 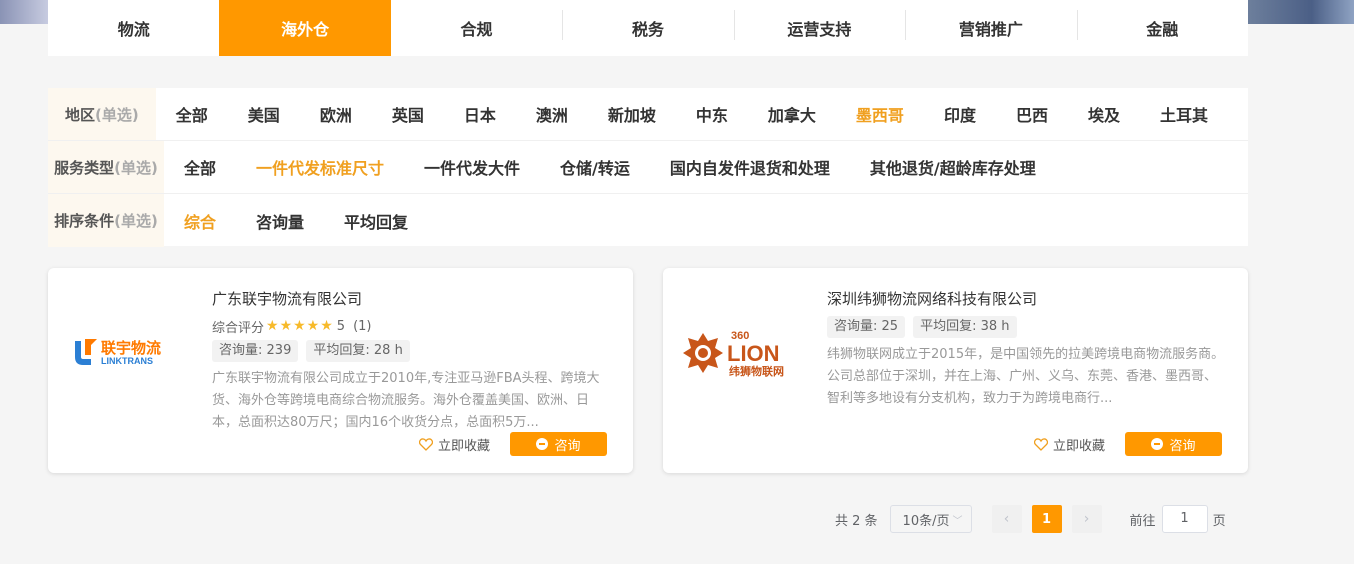 What do you see at coordinates (320, 167) in the screenshot?
I see `filter-option-selected: 一件代发标准尺寸` at bounding box center [320, 167].